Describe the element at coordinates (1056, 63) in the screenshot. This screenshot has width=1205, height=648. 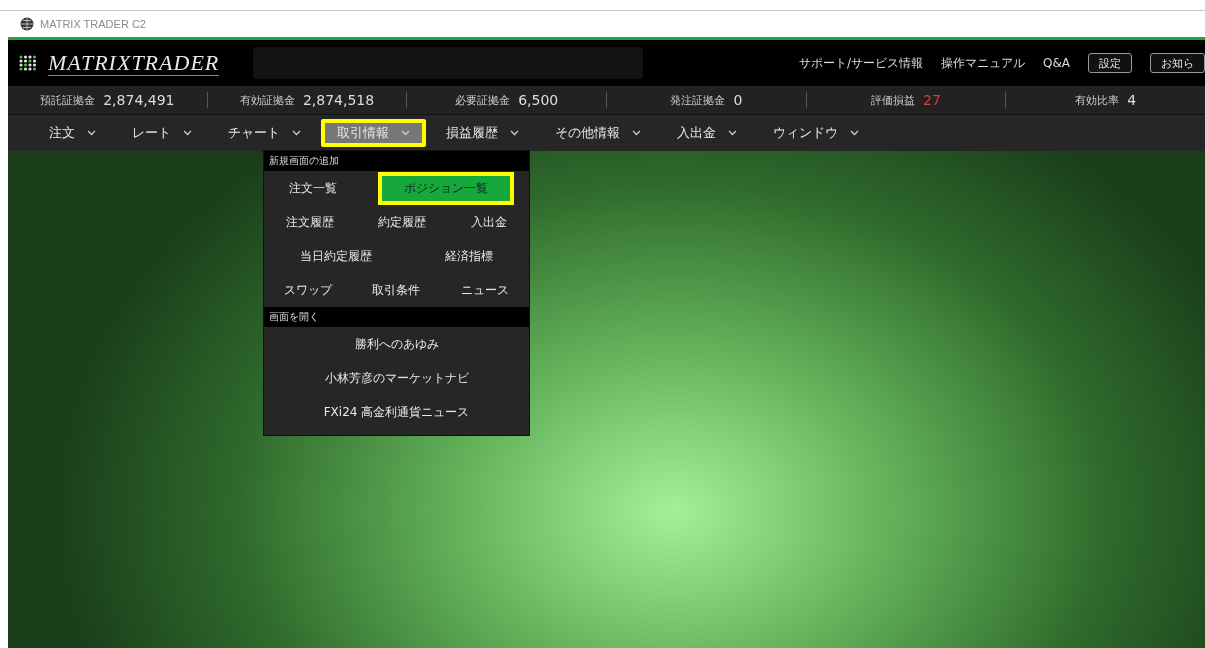
I see `header-link: Q&A` at that location.